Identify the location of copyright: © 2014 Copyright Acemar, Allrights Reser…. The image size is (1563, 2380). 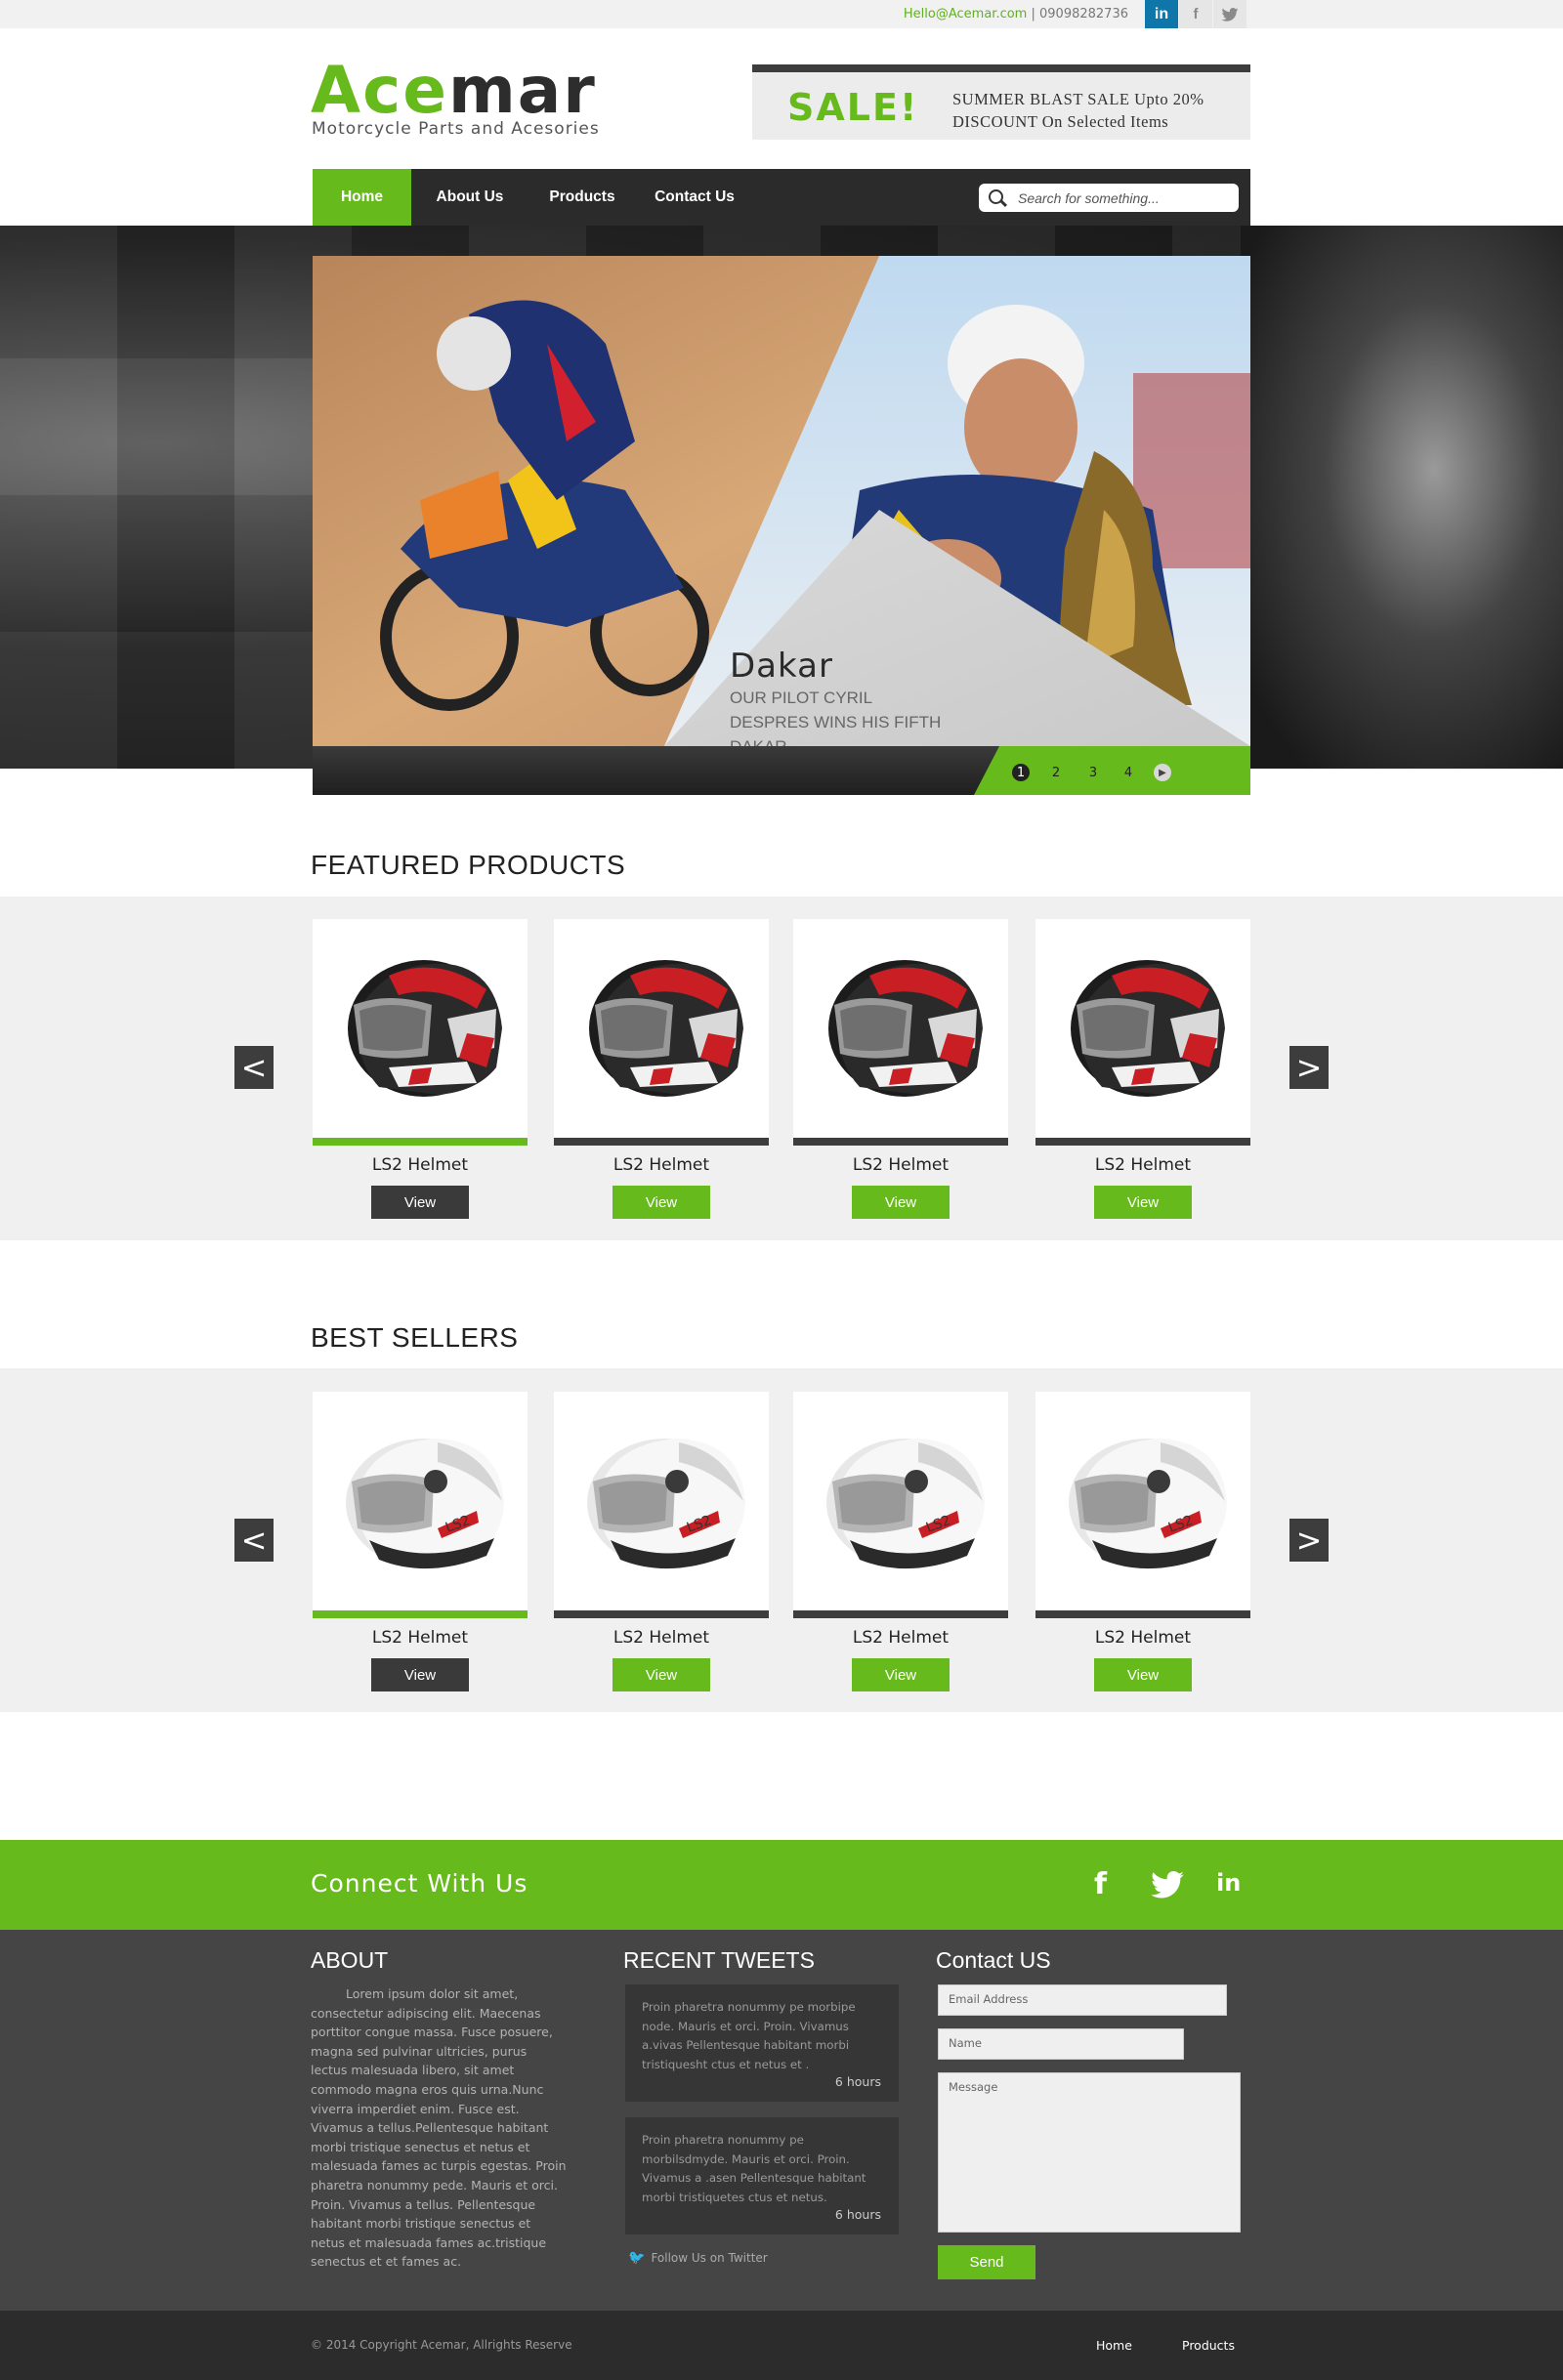
(441, 2345).